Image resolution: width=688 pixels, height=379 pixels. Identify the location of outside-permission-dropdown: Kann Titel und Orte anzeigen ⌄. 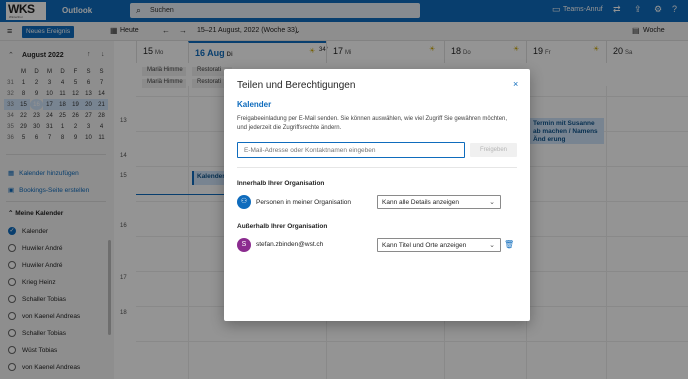
(439, 245).